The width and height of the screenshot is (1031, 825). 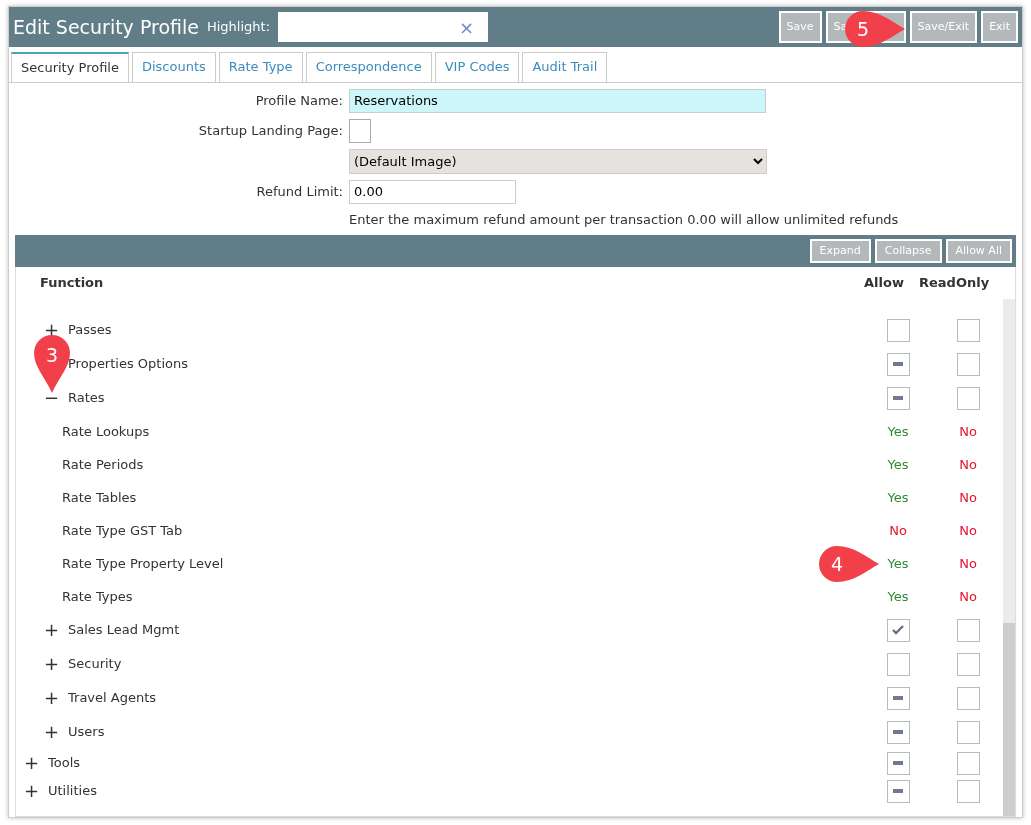 I want to click on field-label: Refund Limit:, so click(x=299, y=191).